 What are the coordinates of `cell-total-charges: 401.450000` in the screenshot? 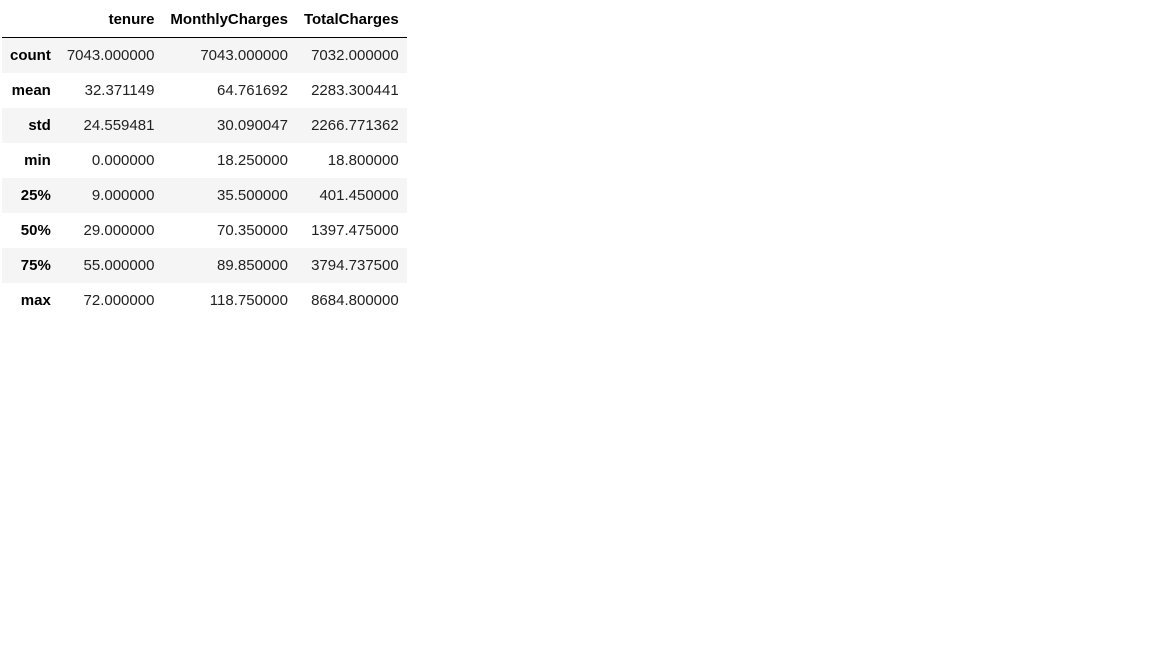 It's located at (359, 195).